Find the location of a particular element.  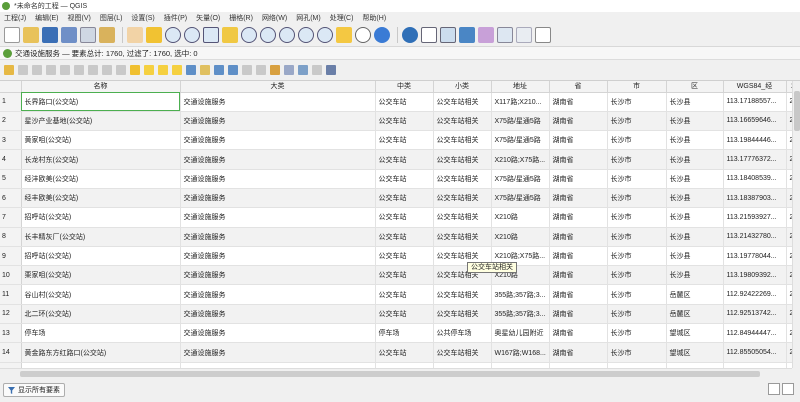

vertical-scrollbar is located at coordinates (796, 224).